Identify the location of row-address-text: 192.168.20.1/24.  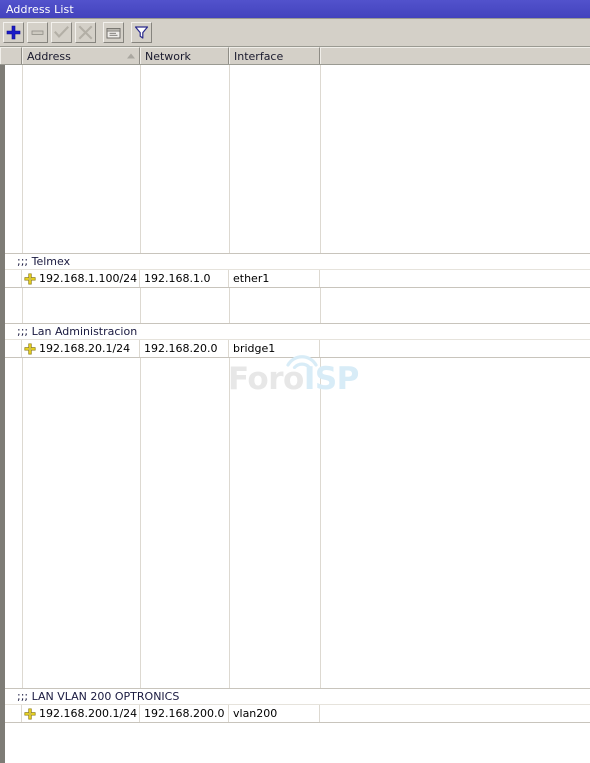
(85, 348).